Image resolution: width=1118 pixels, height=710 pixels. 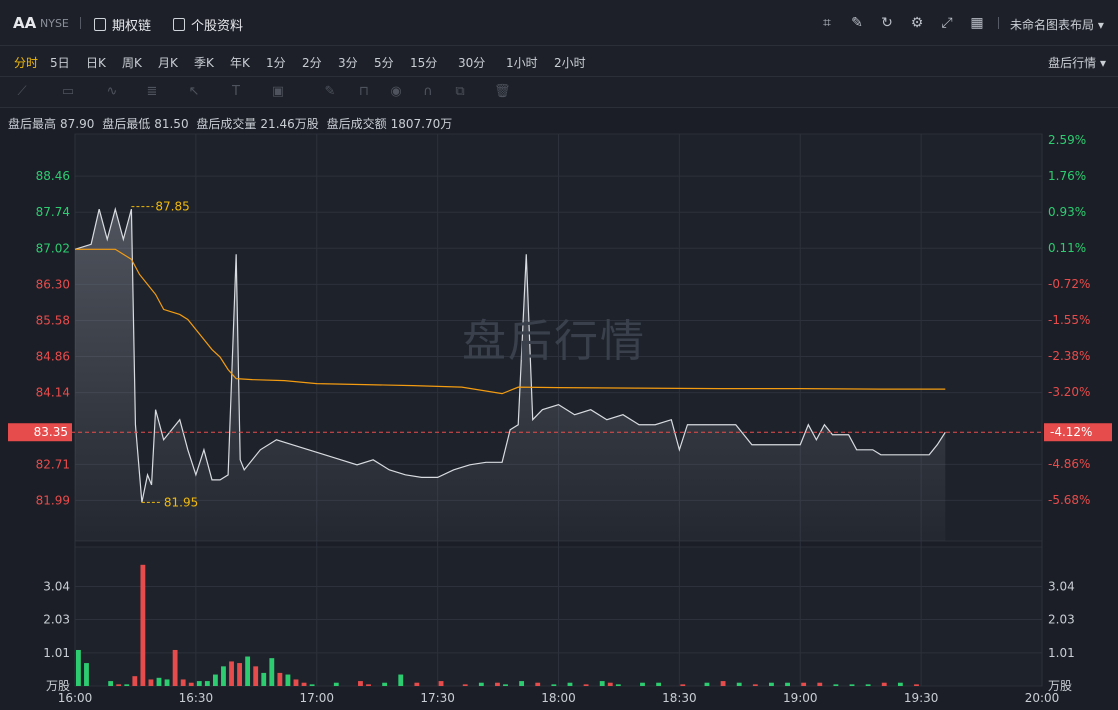 What do you see at coordinates (423, 62) in the screenshot?
I see `period-tab: 15分` at bounding box center [423, 62].